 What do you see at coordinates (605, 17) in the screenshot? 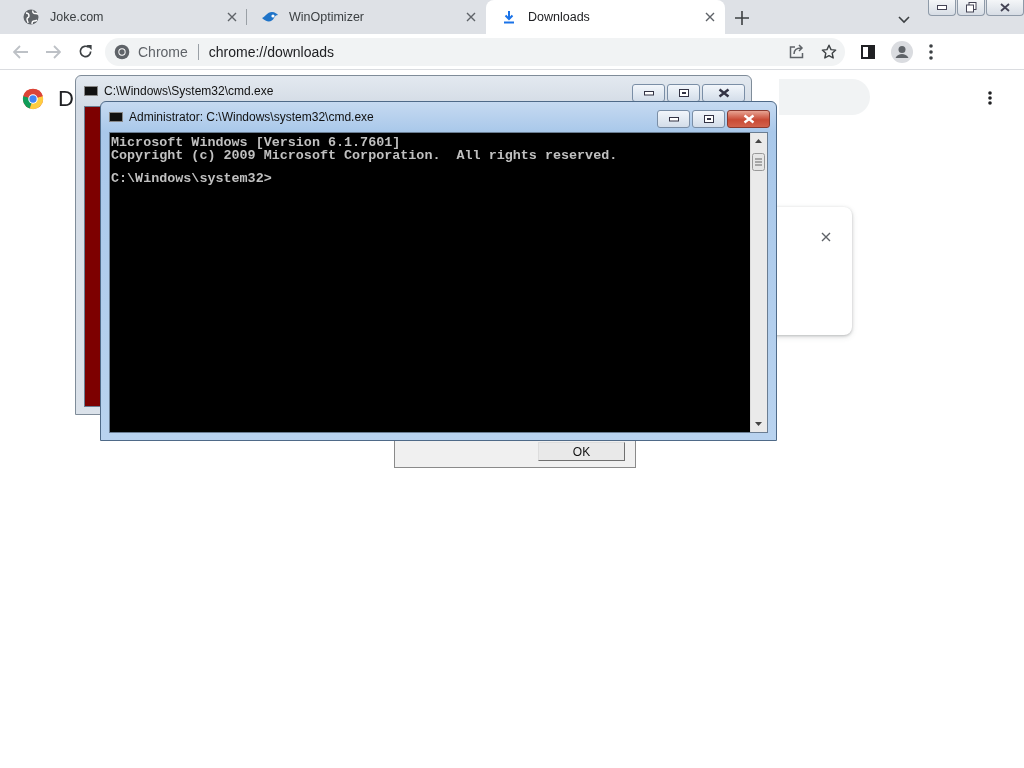
I see `browser-tab: Downloads` at bounding box center [605, 17].